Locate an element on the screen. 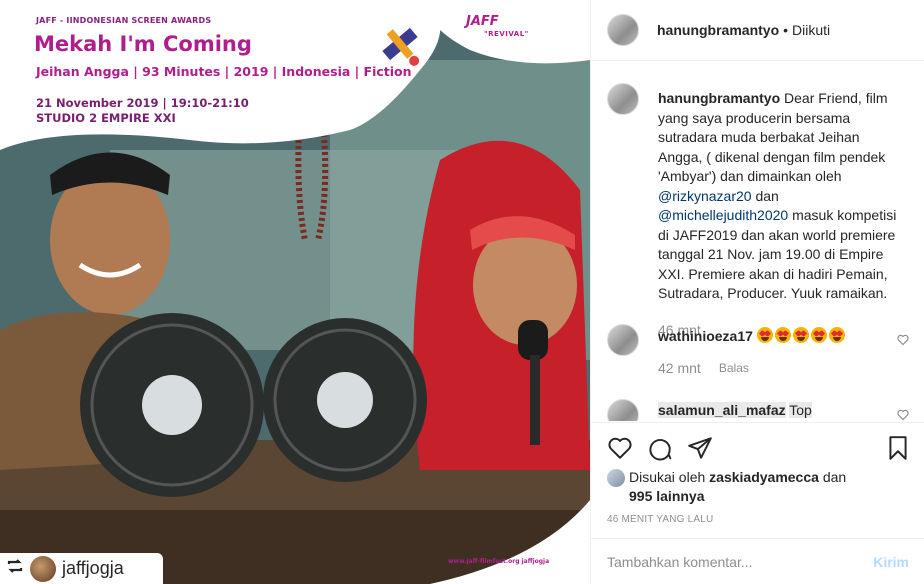 The height and width of the screenshot is (584, 924). jaff-logo-subtitle: "REVIVAL" is located at coordinates (506, 34).